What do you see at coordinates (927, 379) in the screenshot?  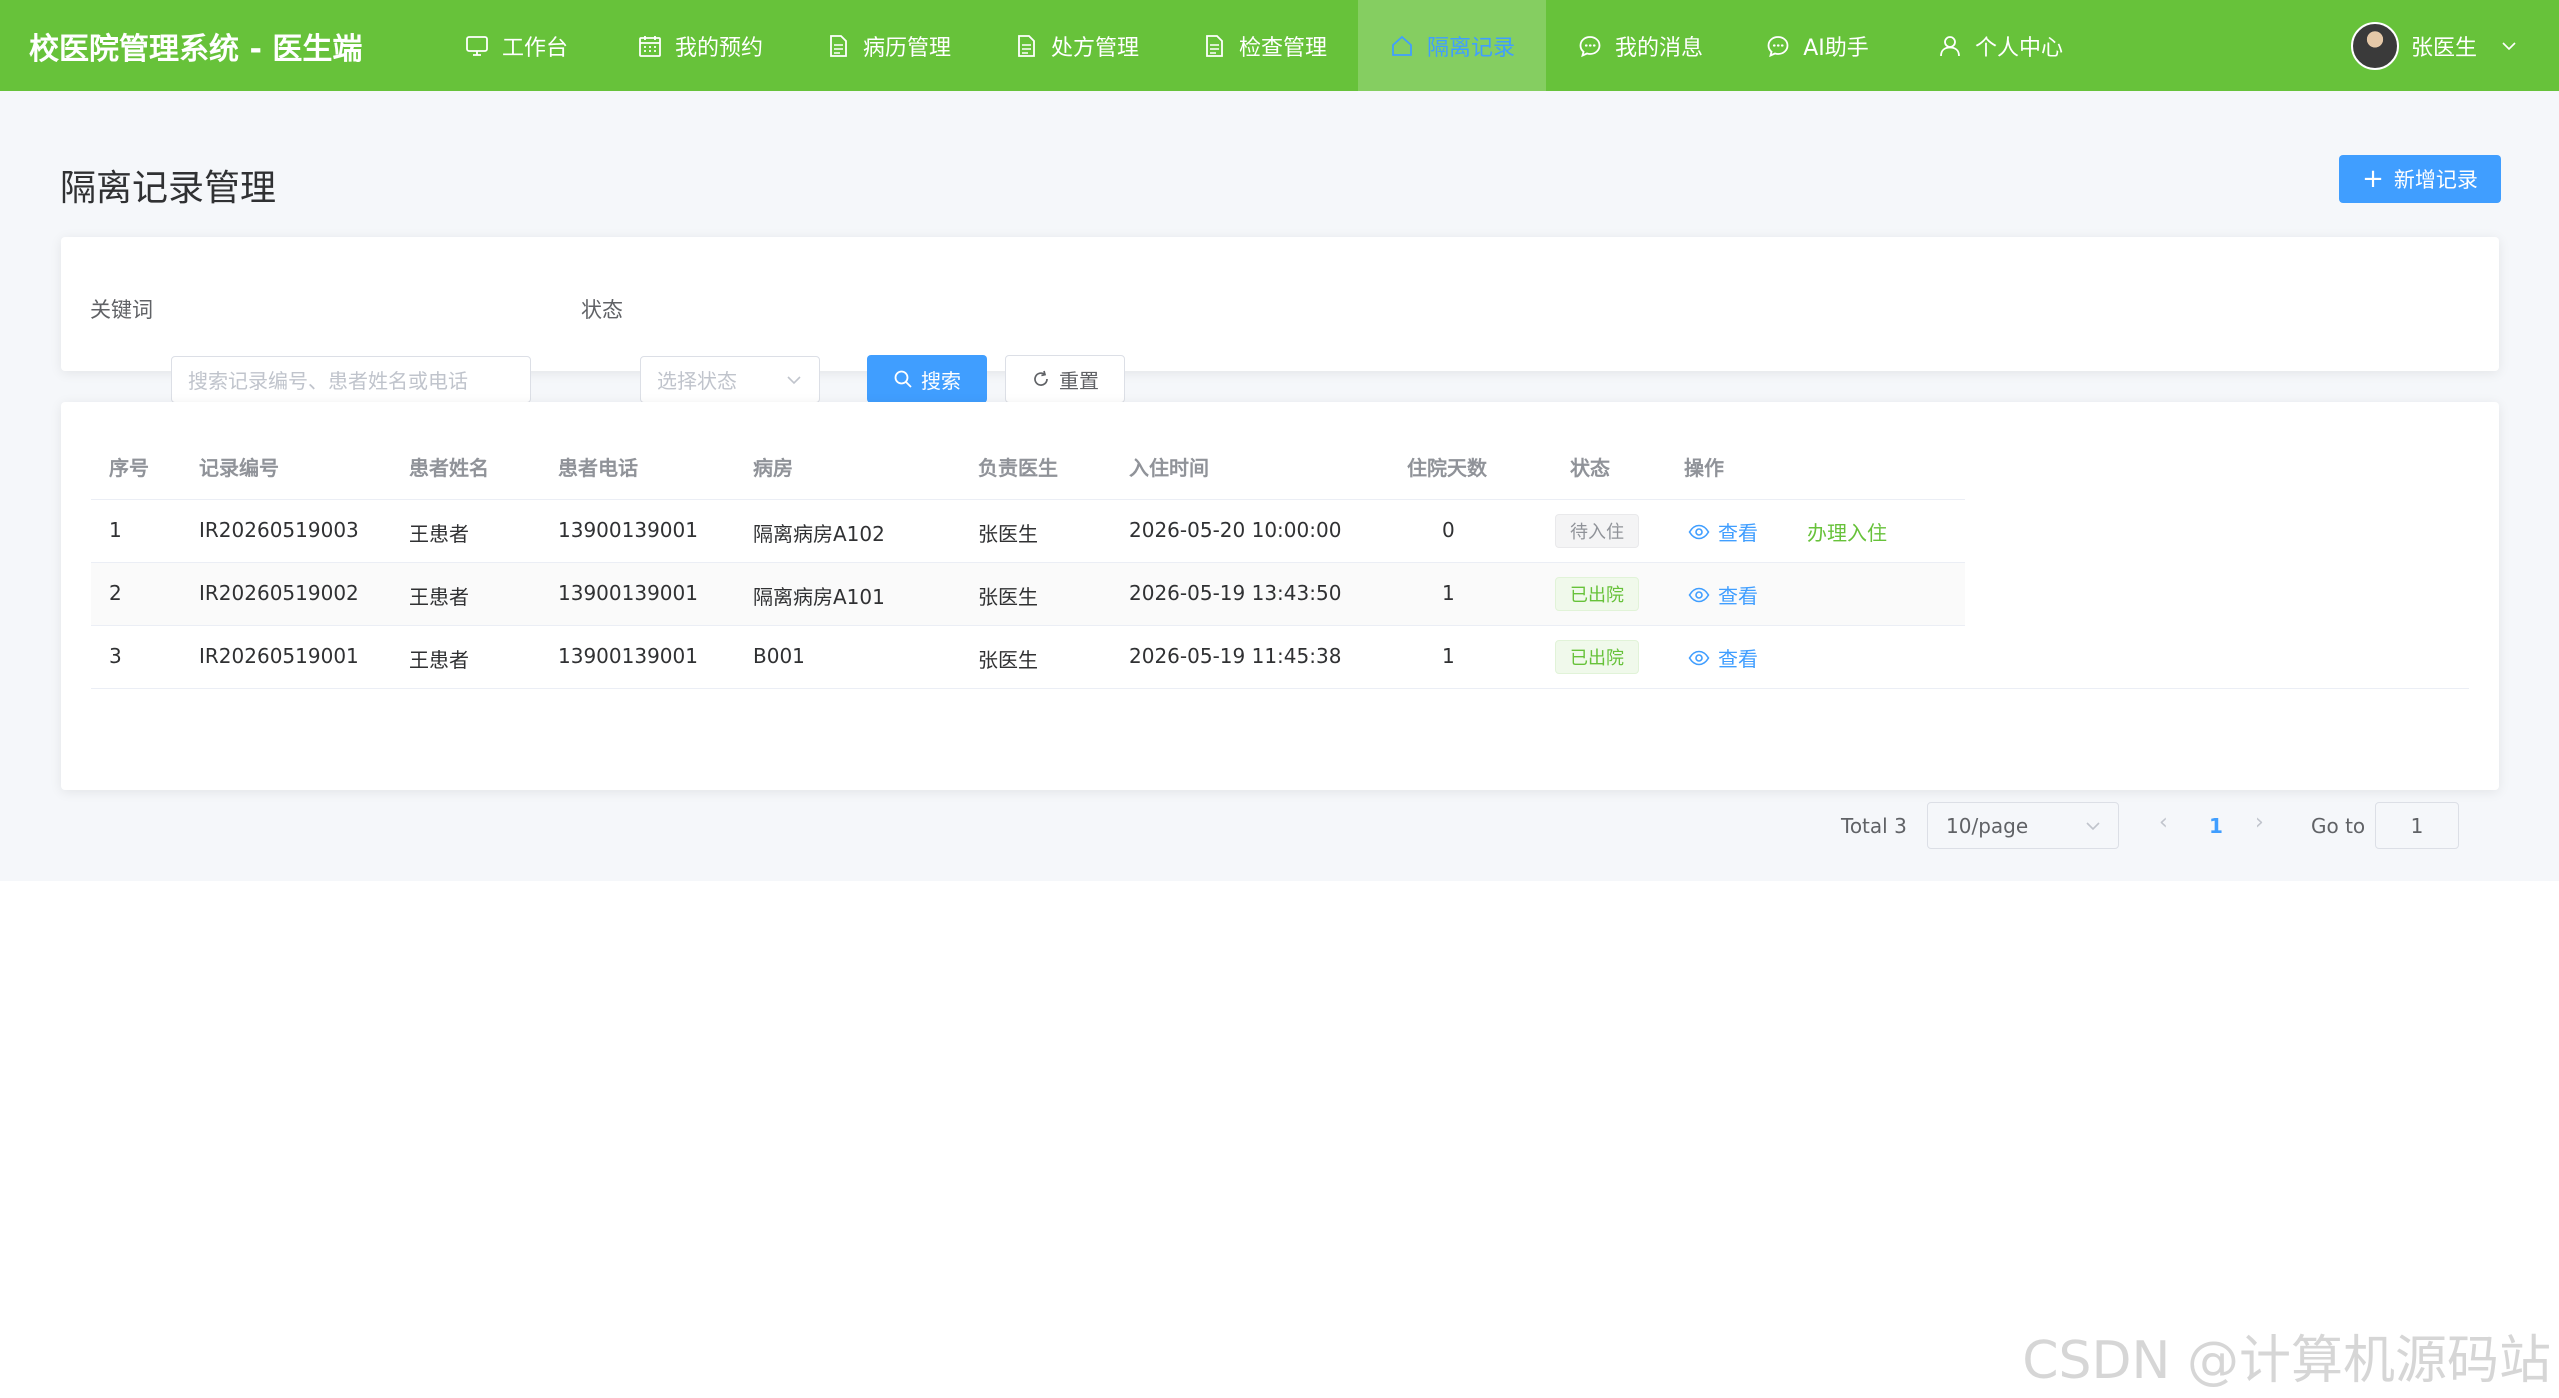 I see `search-button: 搜索` at bounding box center [927, 379].